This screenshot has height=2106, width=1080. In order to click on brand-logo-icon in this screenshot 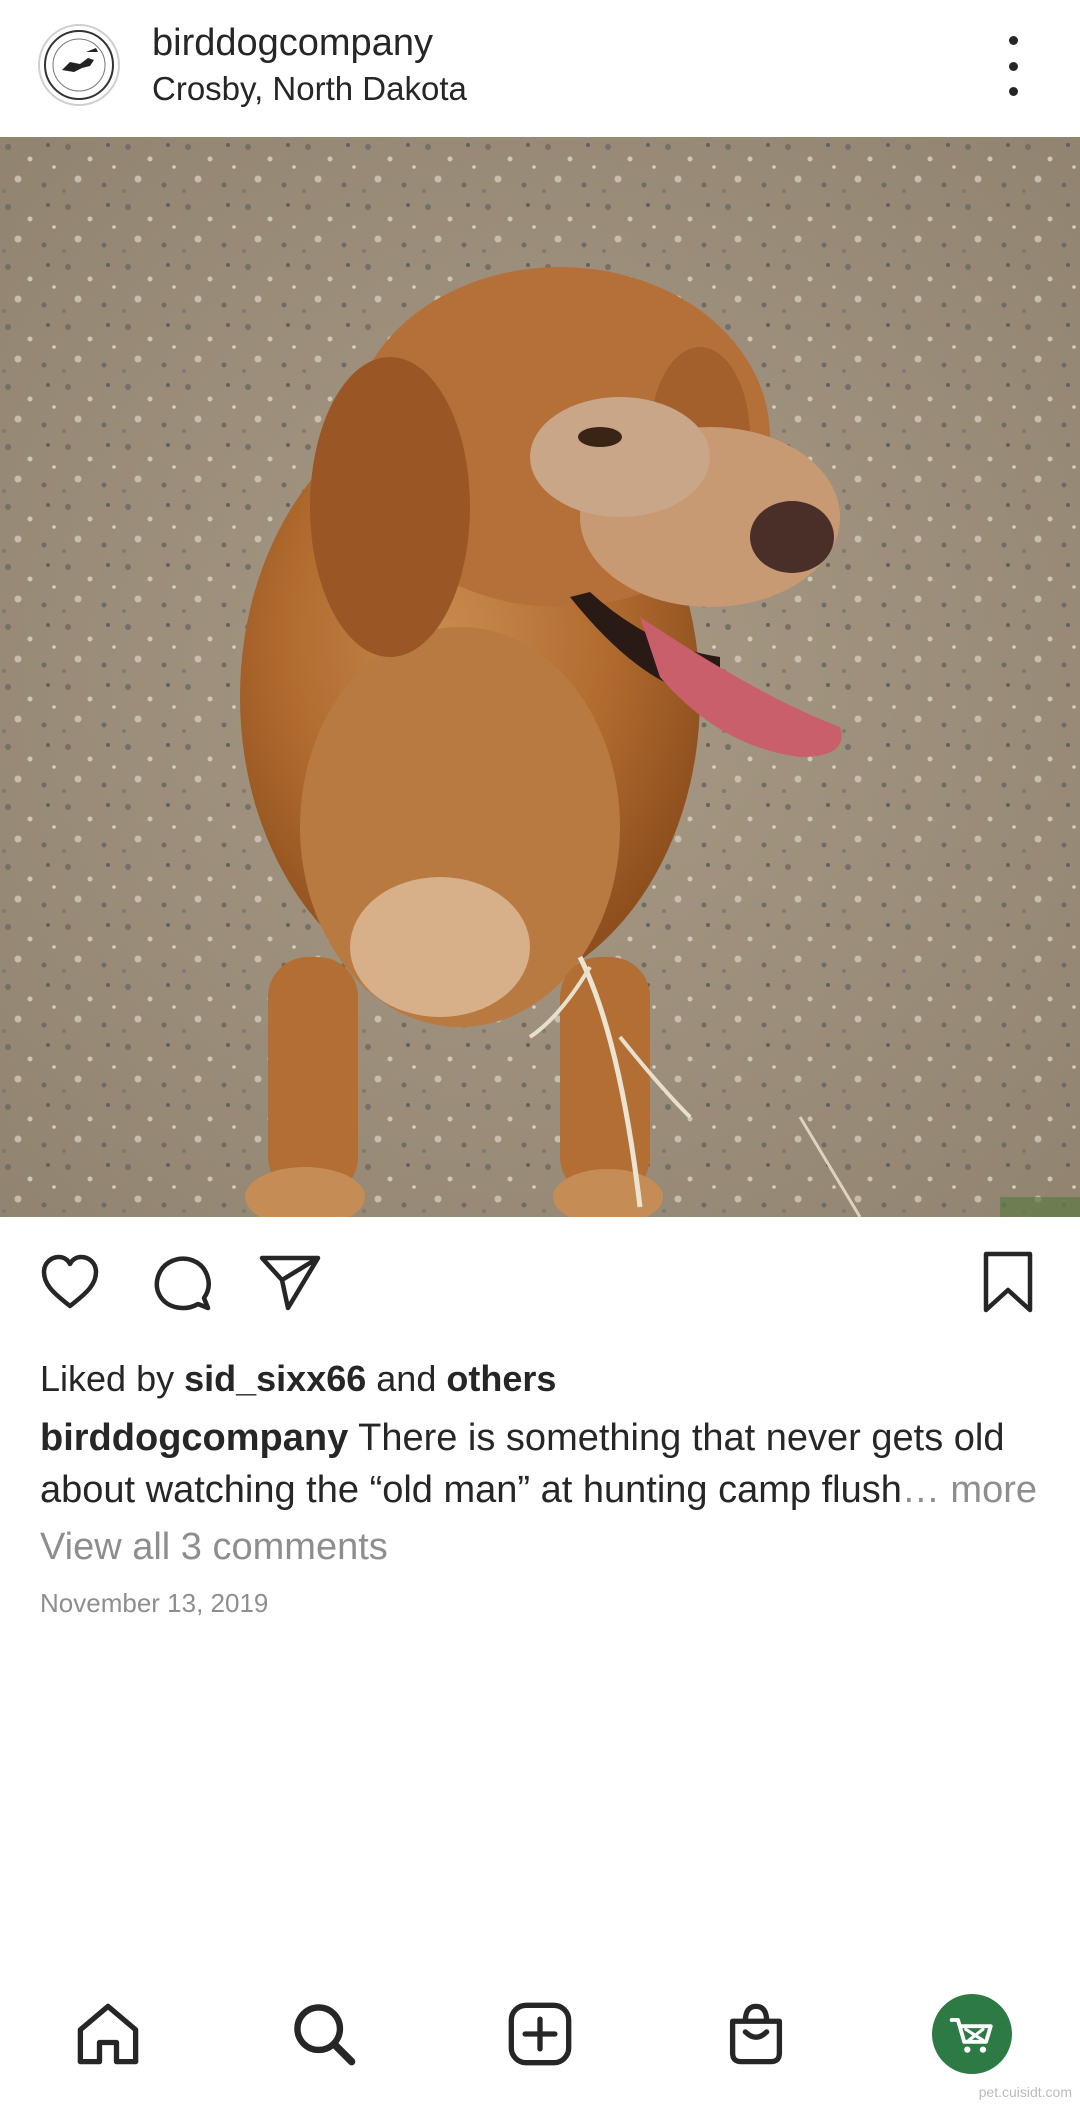, I will do `click(79, 65)`.